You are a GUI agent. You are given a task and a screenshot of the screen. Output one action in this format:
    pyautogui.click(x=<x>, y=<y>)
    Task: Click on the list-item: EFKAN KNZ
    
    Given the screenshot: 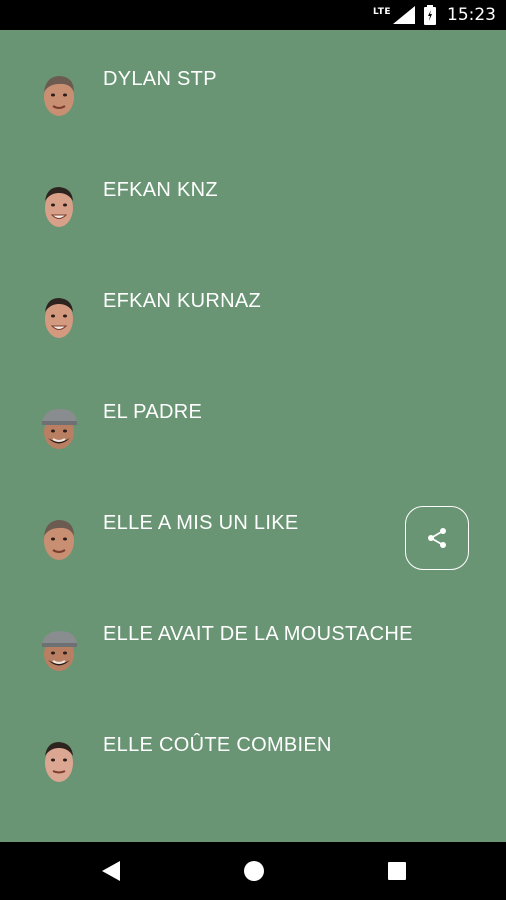 What is the action you would take?
    pyautogui.click(x=253, y=196)
    